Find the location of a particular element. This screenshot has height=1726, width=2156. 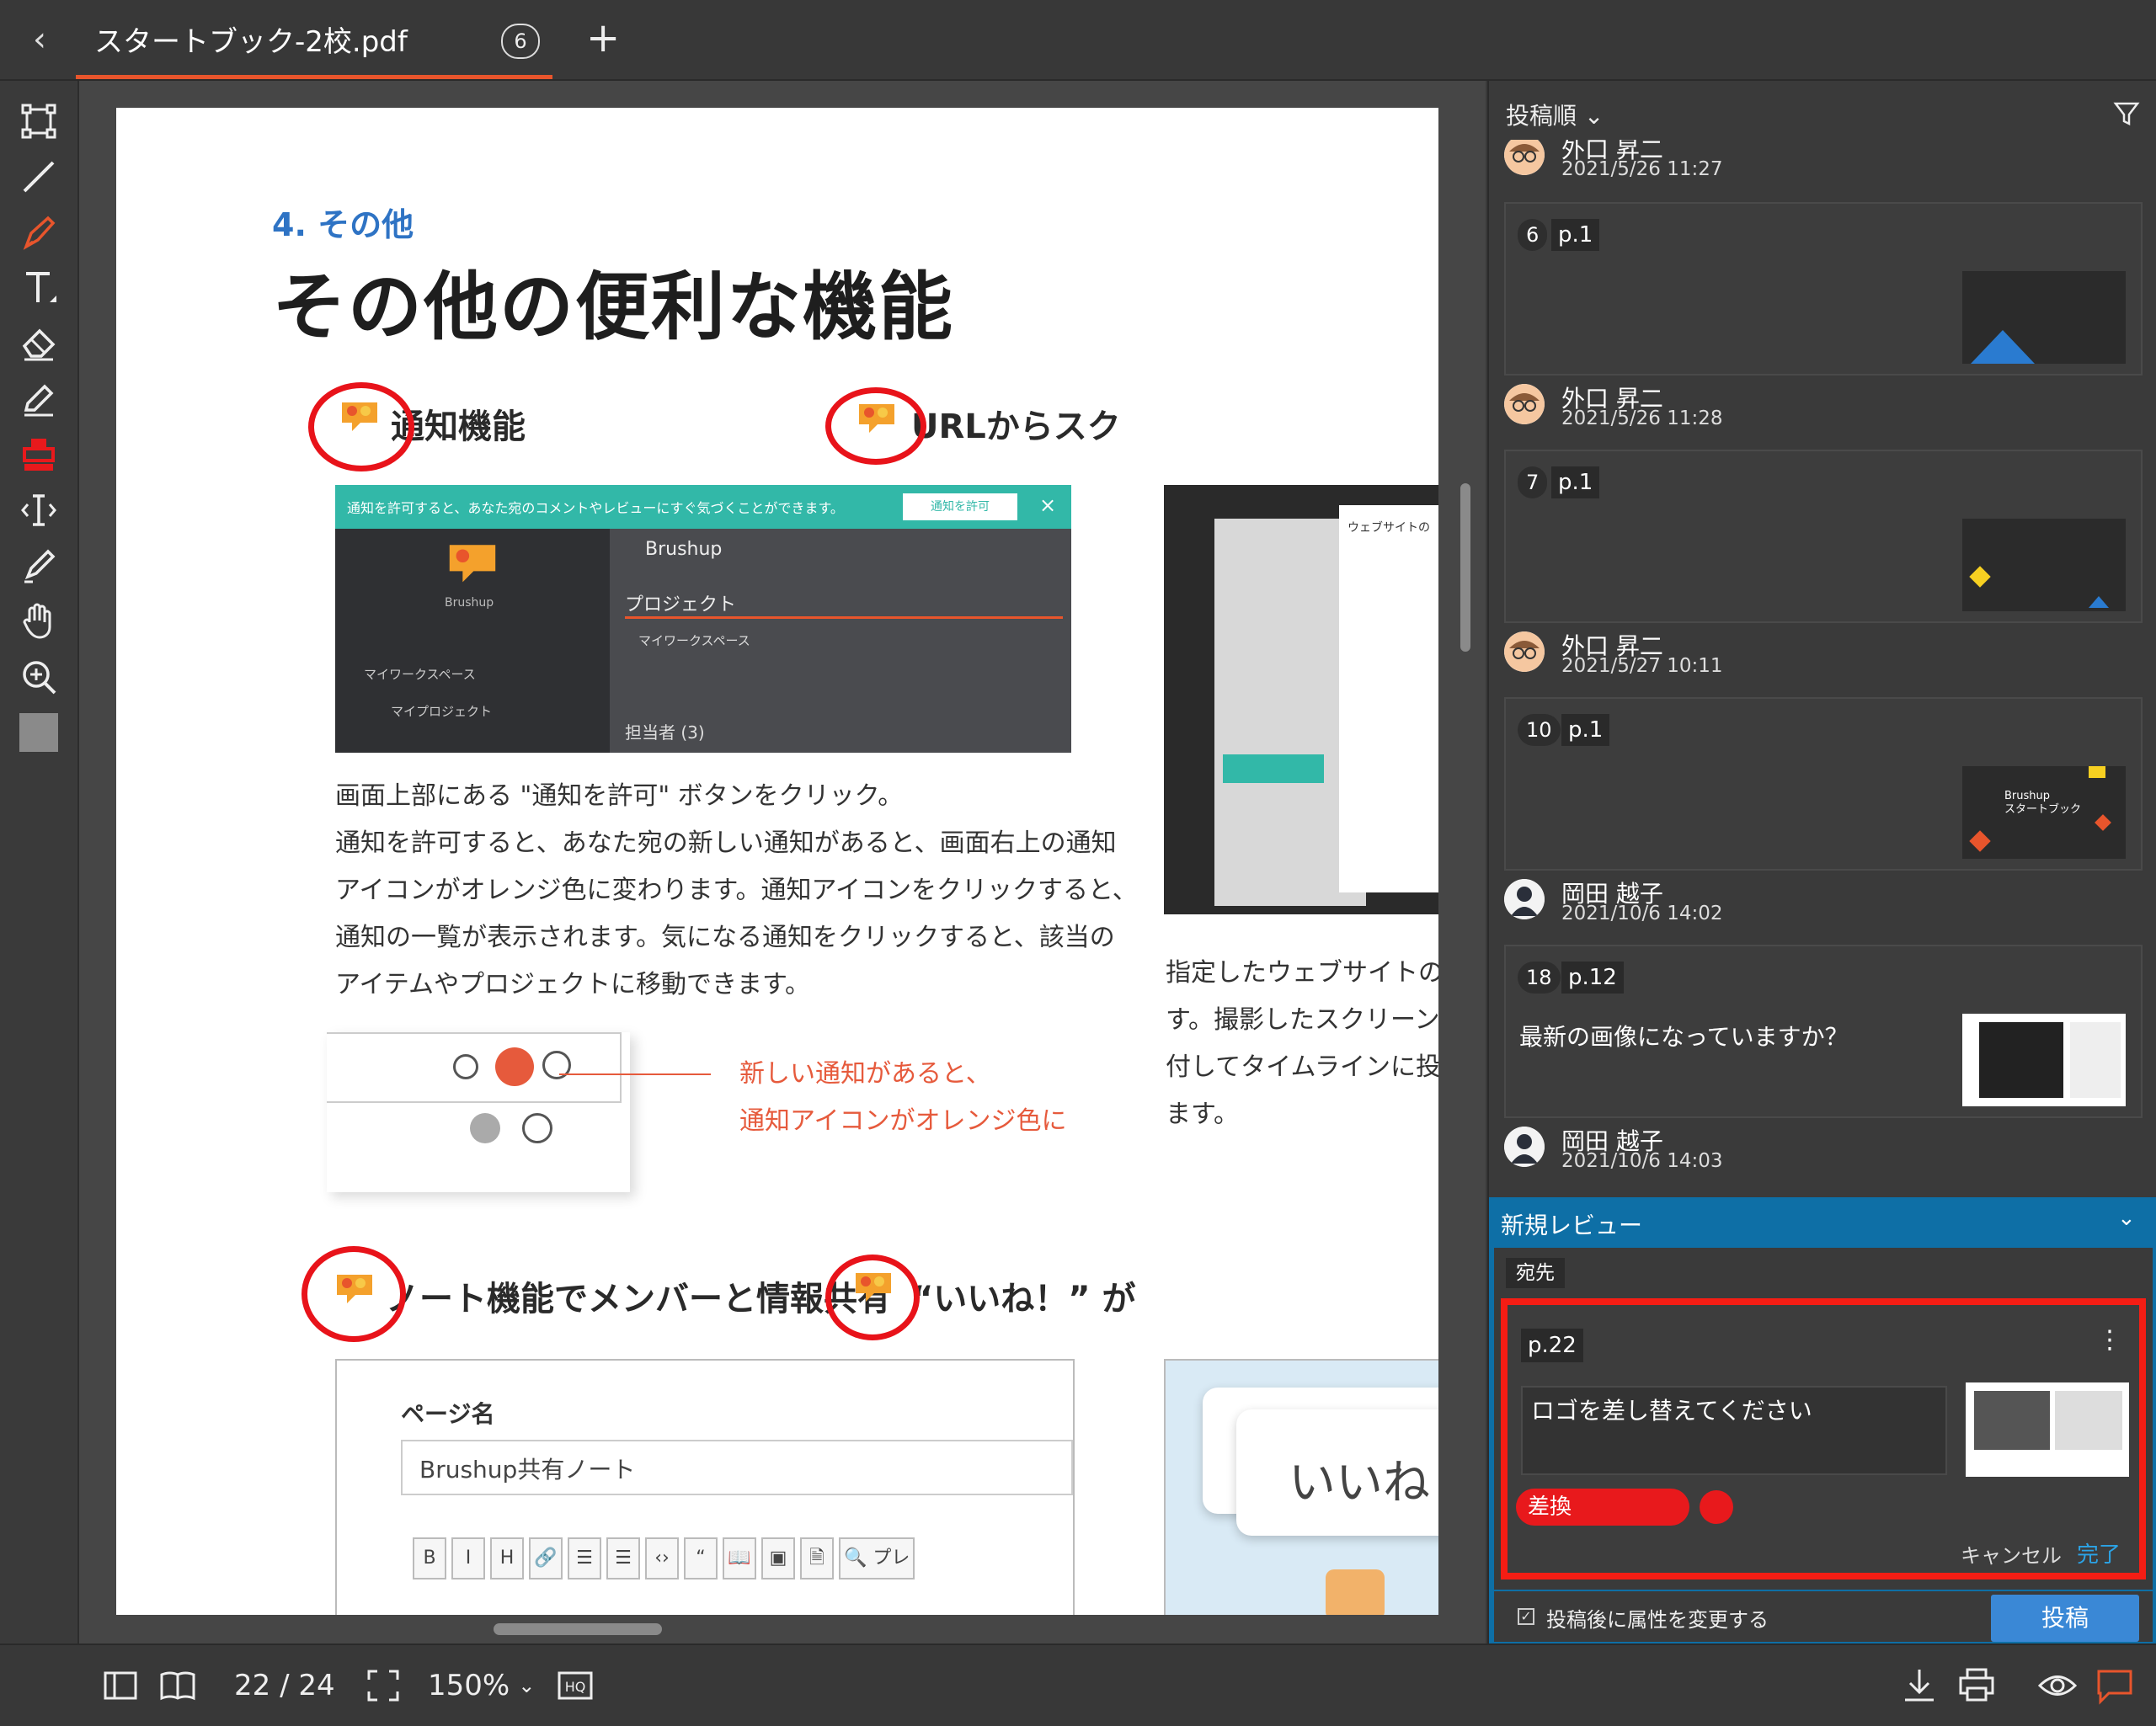

comment-date: 2021/5/27 10:11 is located at coordinates (1642, 666).